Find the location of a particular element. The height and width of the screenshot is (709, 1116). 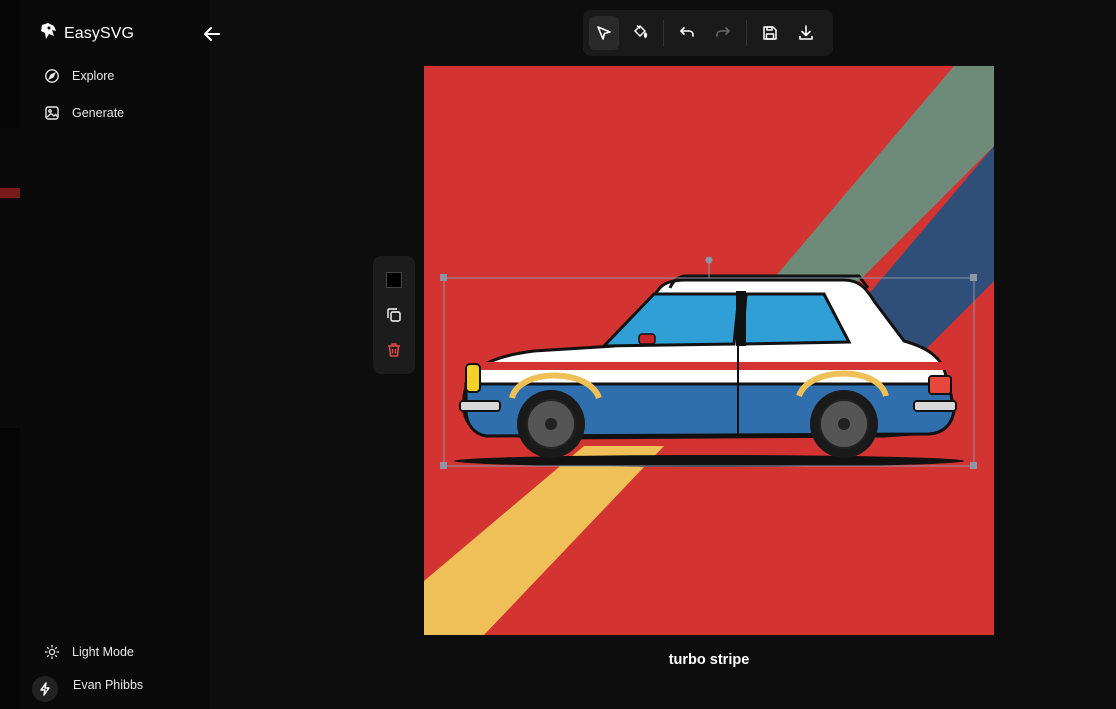

left-background-accent is located at coordinates (10, 193).